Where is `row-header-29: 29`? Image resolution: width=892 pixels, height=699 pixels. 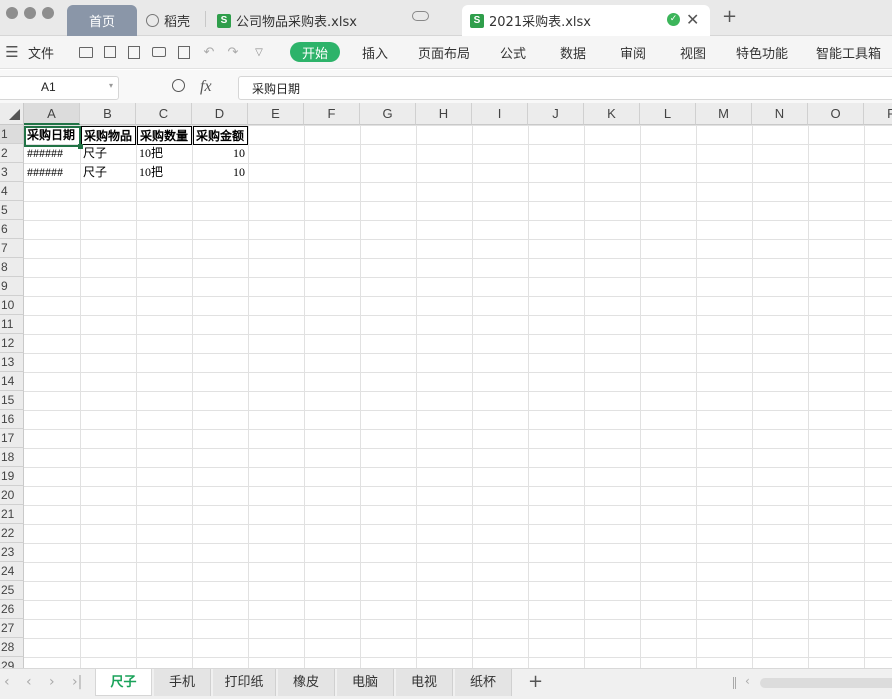 row-header-29: 29 is located at coordinates (12, 662).